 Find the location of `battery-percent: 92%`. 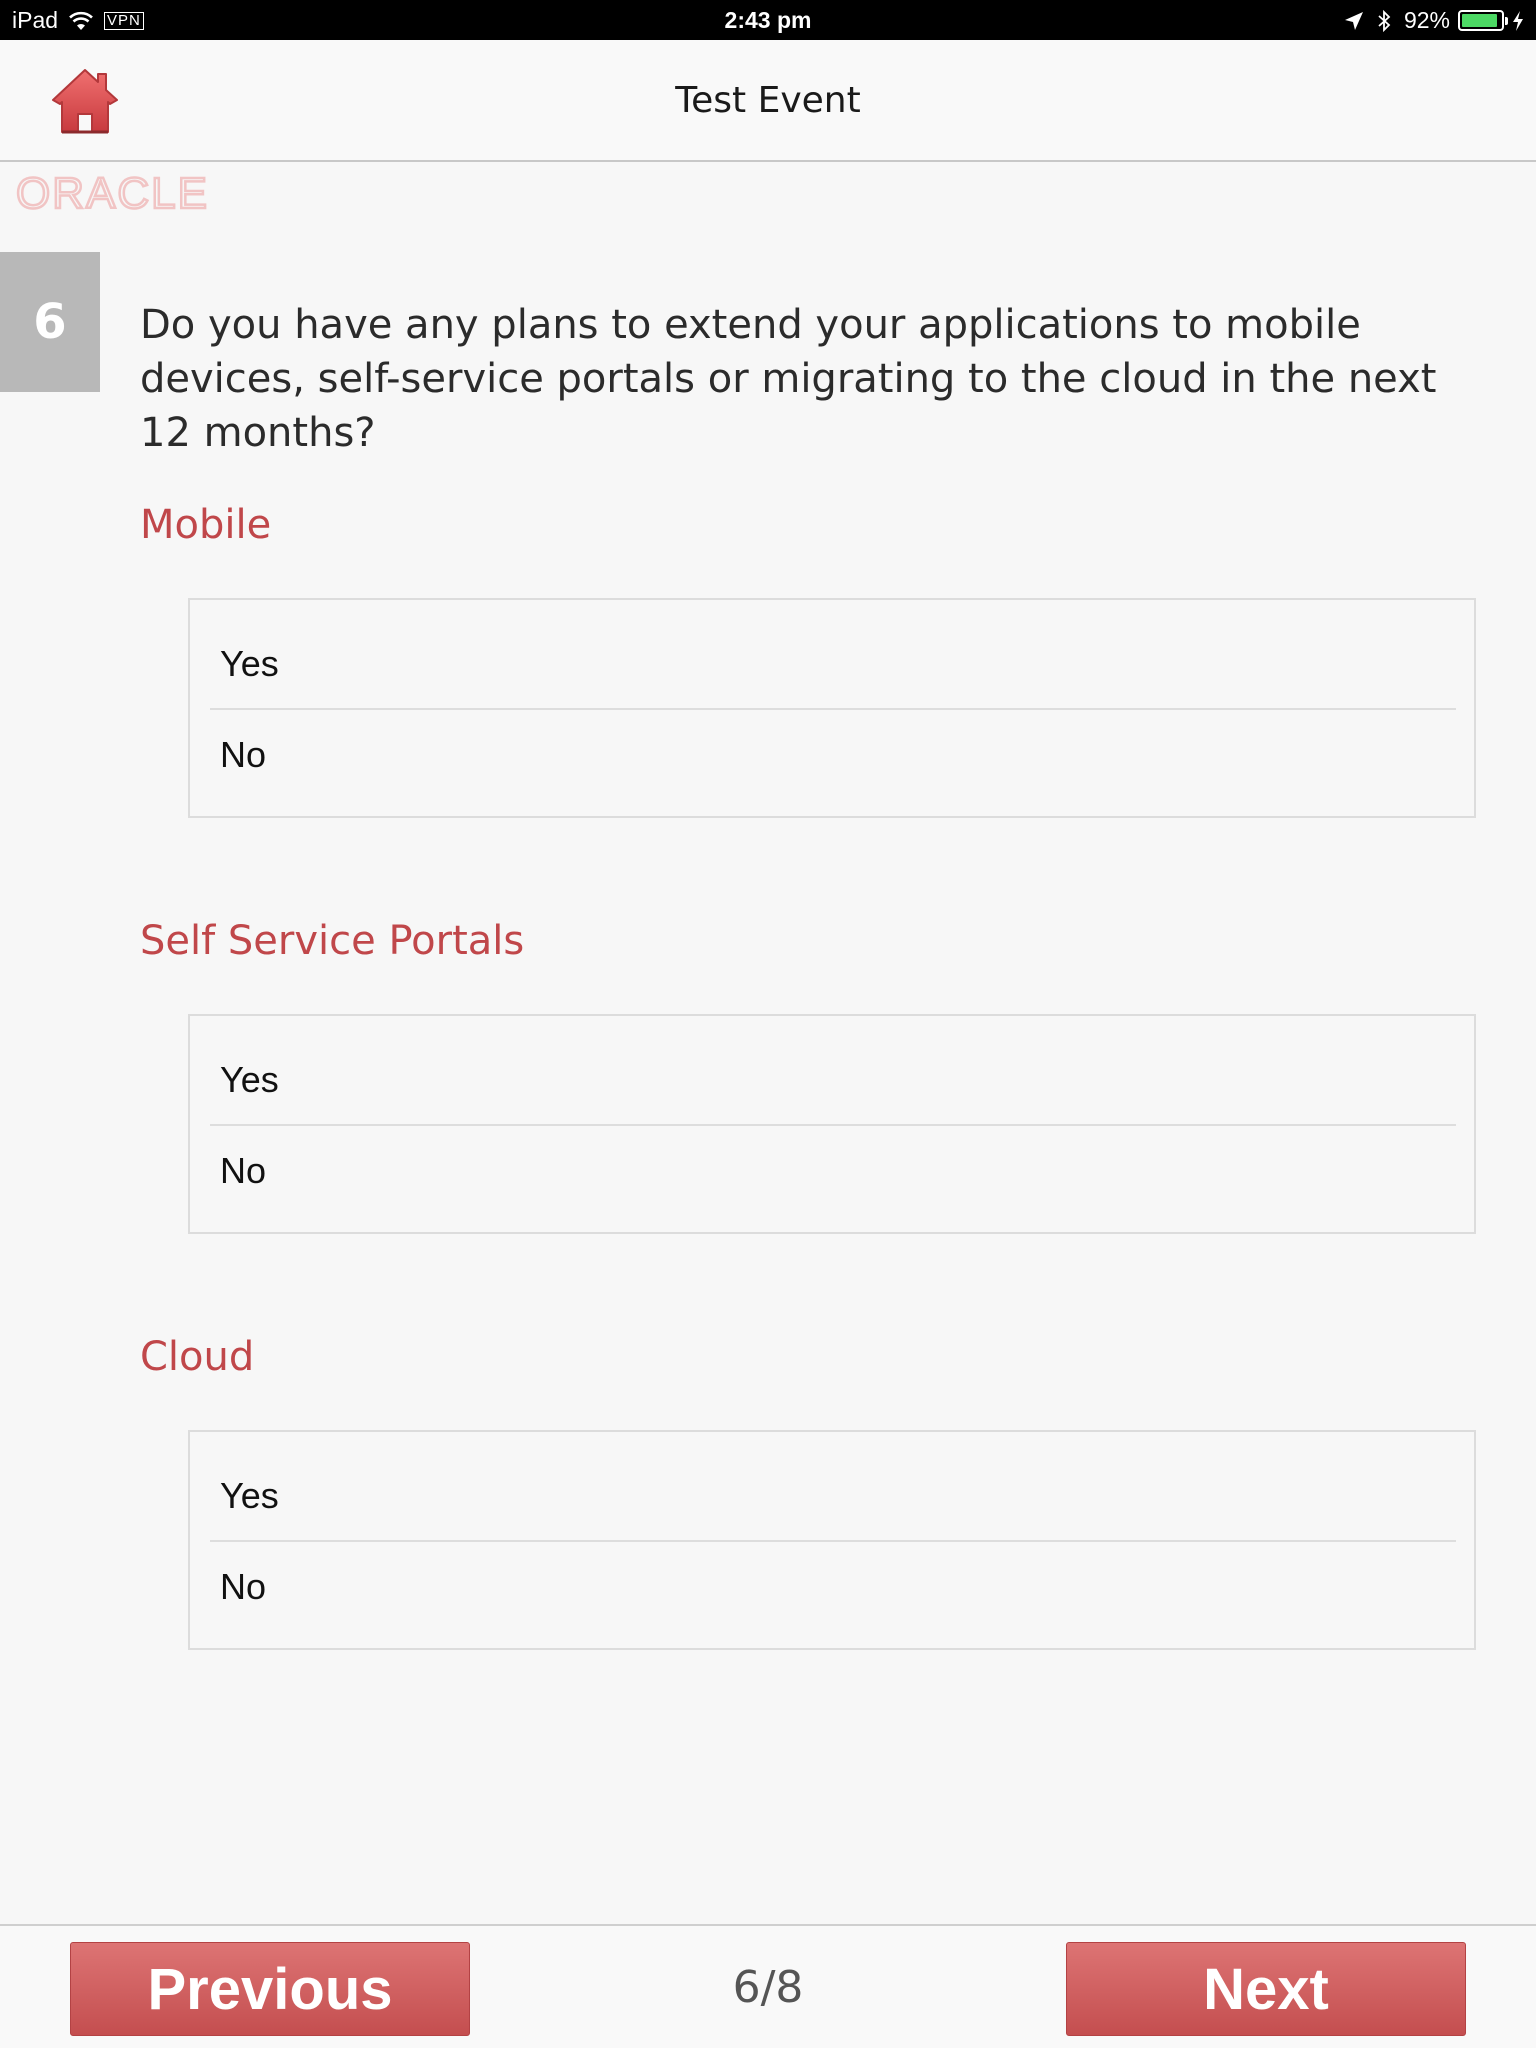

battery-percent: 92% is located at coordinates (1426, 20).